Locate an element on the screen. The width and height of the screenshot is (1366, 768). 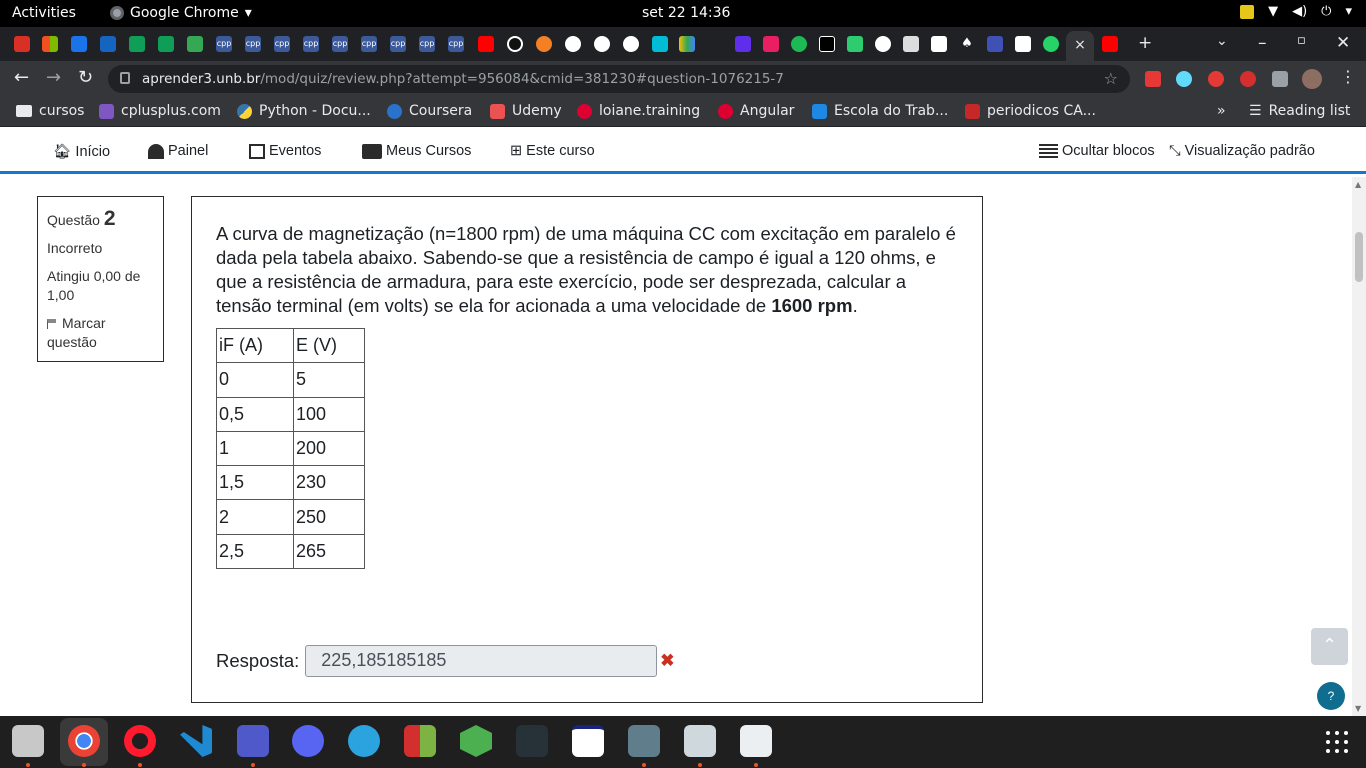
minimize-button: – is located at coordinates (1262, 43).